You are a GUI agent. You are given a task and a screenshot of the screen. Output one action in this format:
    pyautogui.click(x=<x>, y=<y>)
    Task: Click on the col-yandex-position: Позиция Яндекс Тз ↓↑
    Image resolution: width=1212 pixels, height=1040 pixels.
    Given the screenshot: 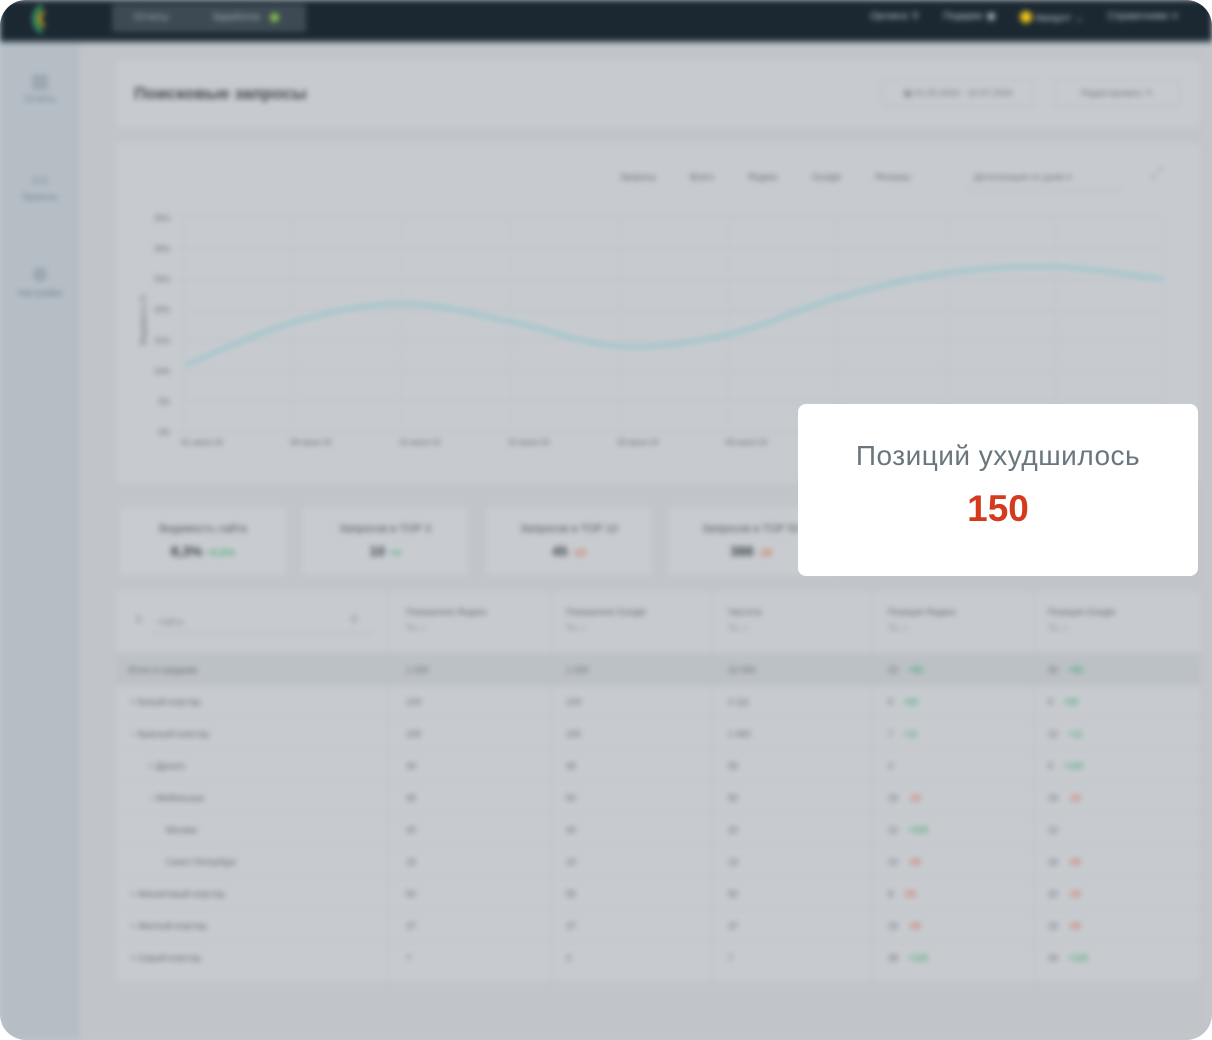 What is the action you would take?
    pyautogui.click(x=922, y=620)
    